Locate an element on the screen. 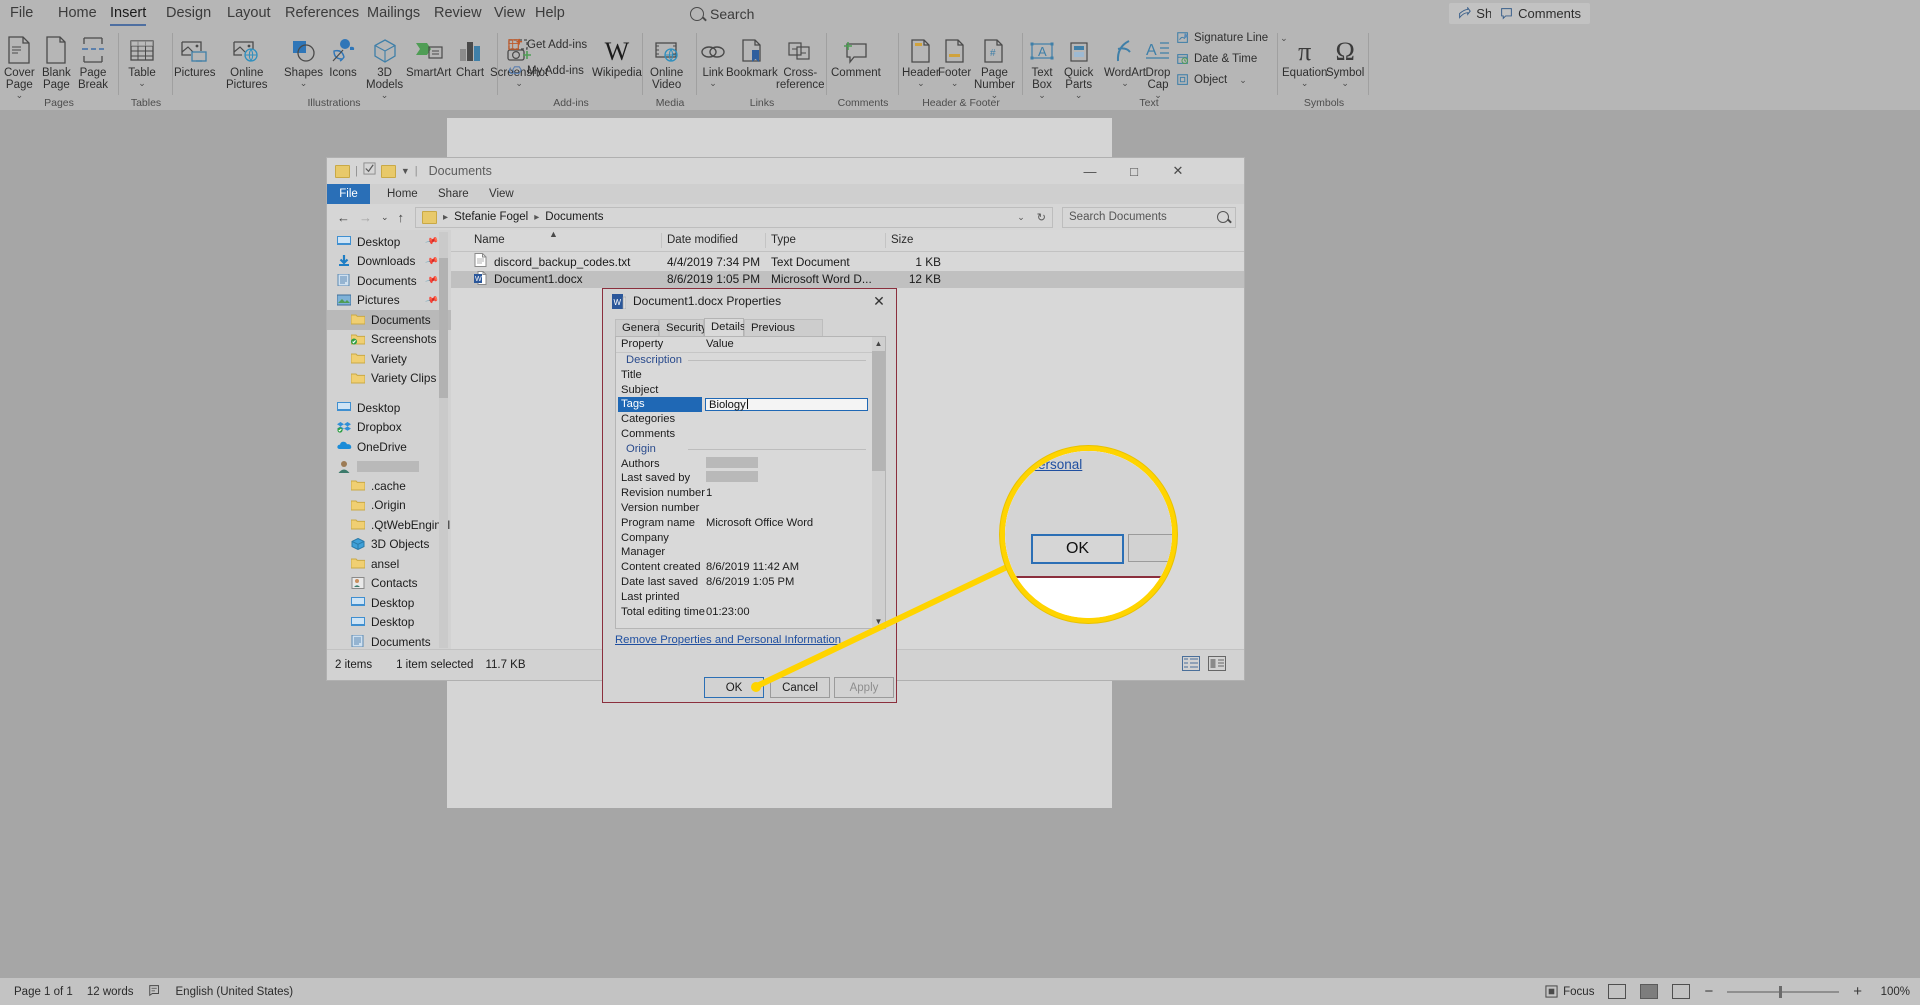  properties-row: Version number is located at coordinates (744, 508).